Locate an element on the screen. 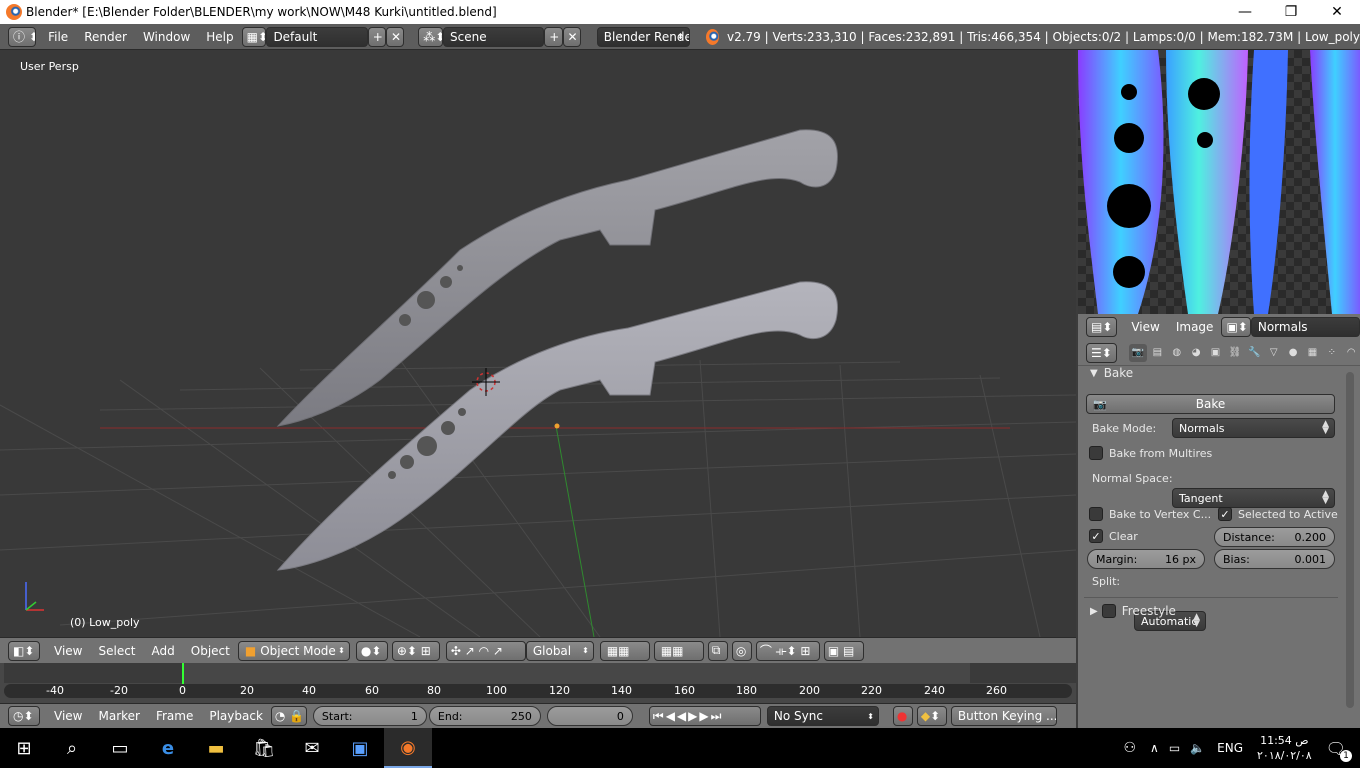 The height and width of the screenshot is (768, 1360). maximize-button: ❐ is located at coordinates (1291, 12).